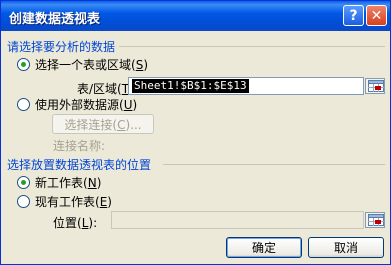 The image size is (391, 265). I want to click on range-input-value: Sheet1!$B$1:$E$13, so click(190, 86).